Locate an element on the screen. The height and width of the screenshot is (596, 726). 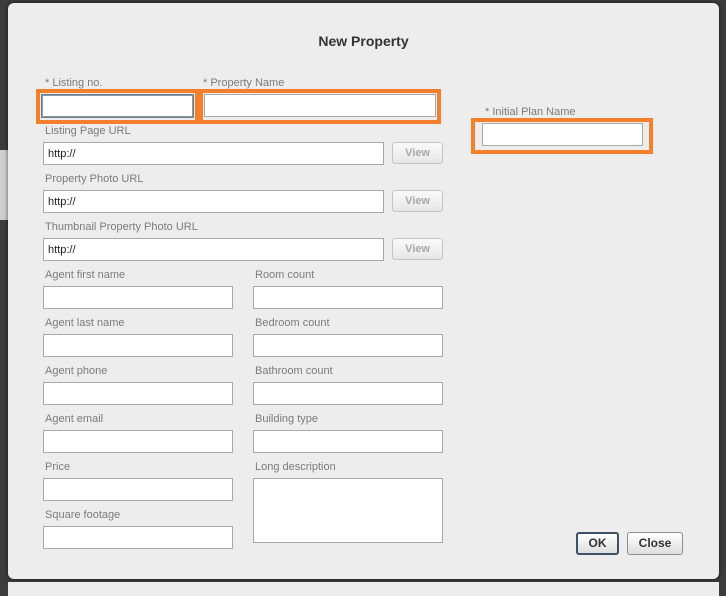
property-photo-url-label: Property Photo URL is located at coordinates (94, 179).